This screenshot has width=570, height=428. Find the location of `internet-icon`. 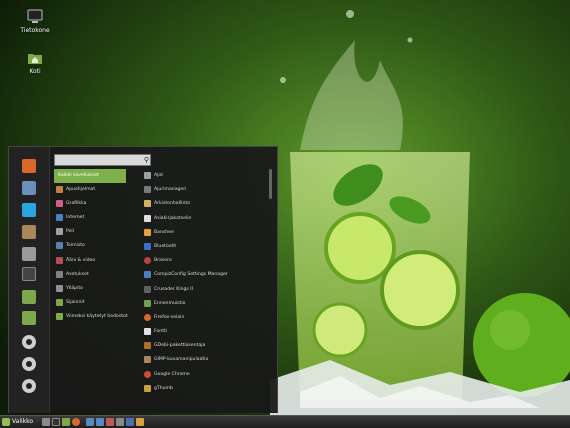

internet-icon is located at coordinates (59, 218).